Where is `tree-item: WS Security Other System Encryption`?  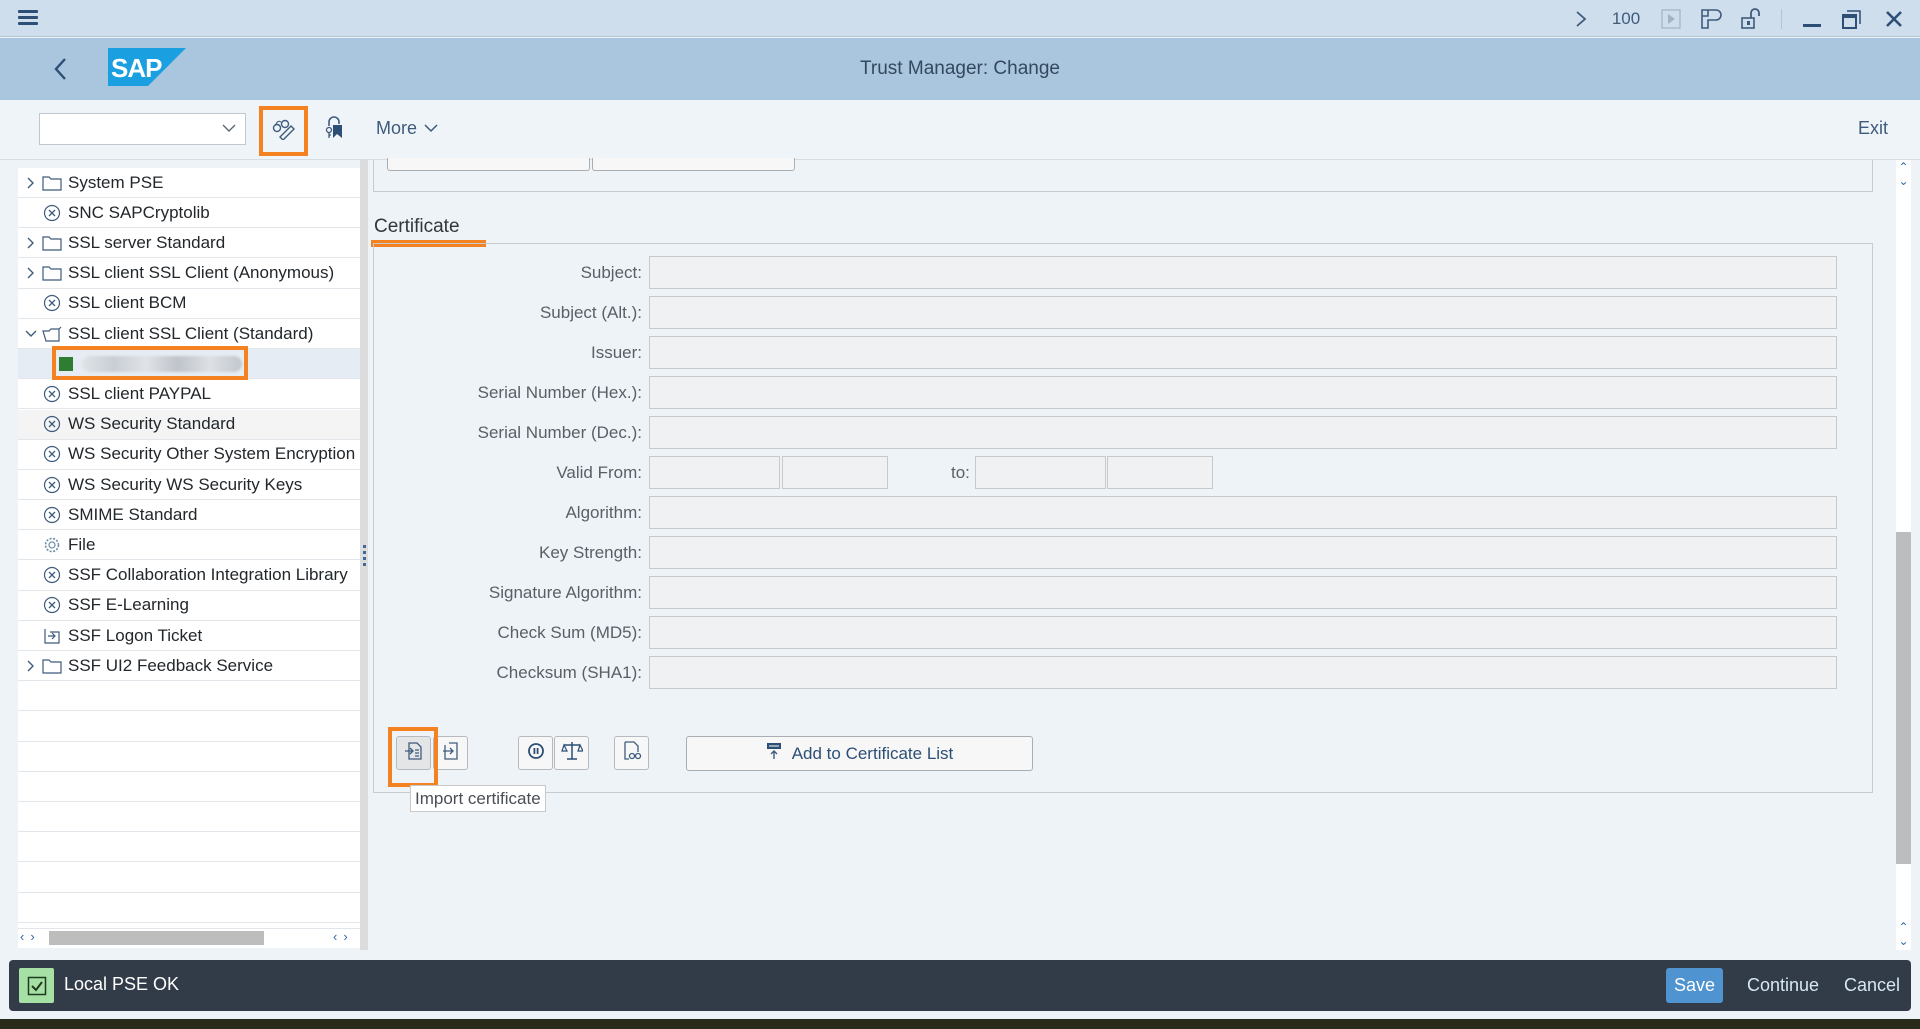 tree-item: WS Security Other System Encryption is located at coordinates (189, 455).